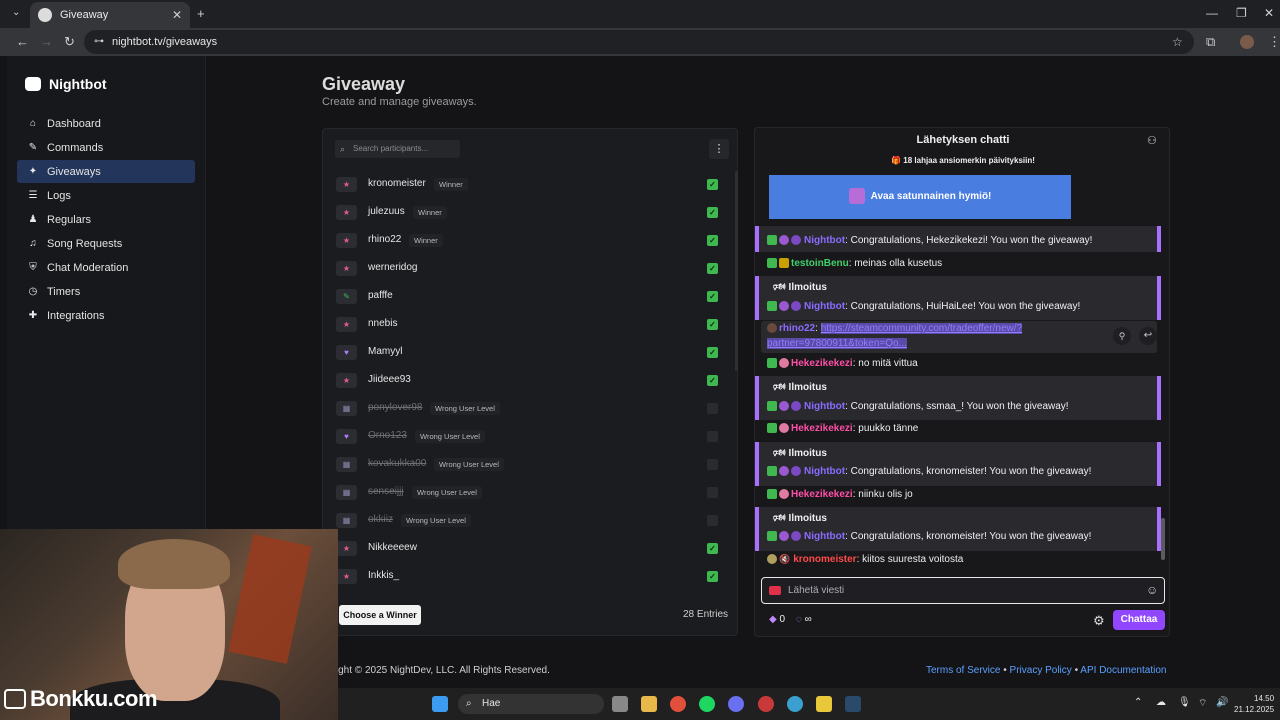 The image size is (1280, 720). Describe the element at coordinates (707, 704) in the screenshot. I see `spotify-icon` at that location.